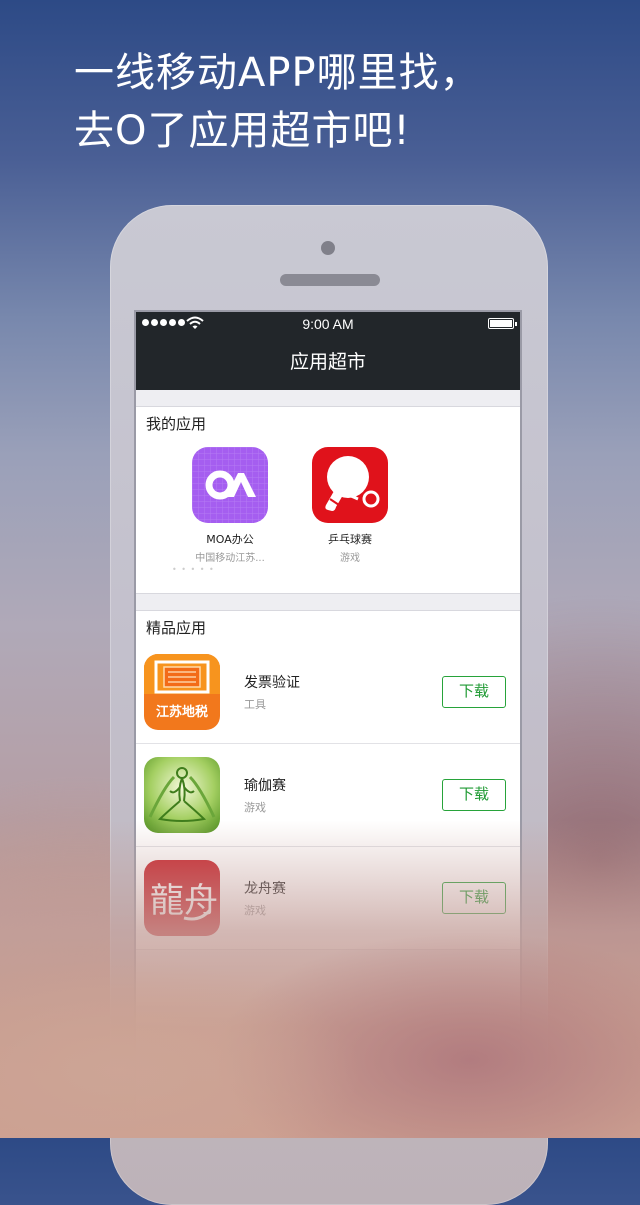 This screenshot has height=1205, width=640. Describe the element at coordinates (176, 628) in the screenshot. I see `featured-apps-title: 精品应用` at that location.